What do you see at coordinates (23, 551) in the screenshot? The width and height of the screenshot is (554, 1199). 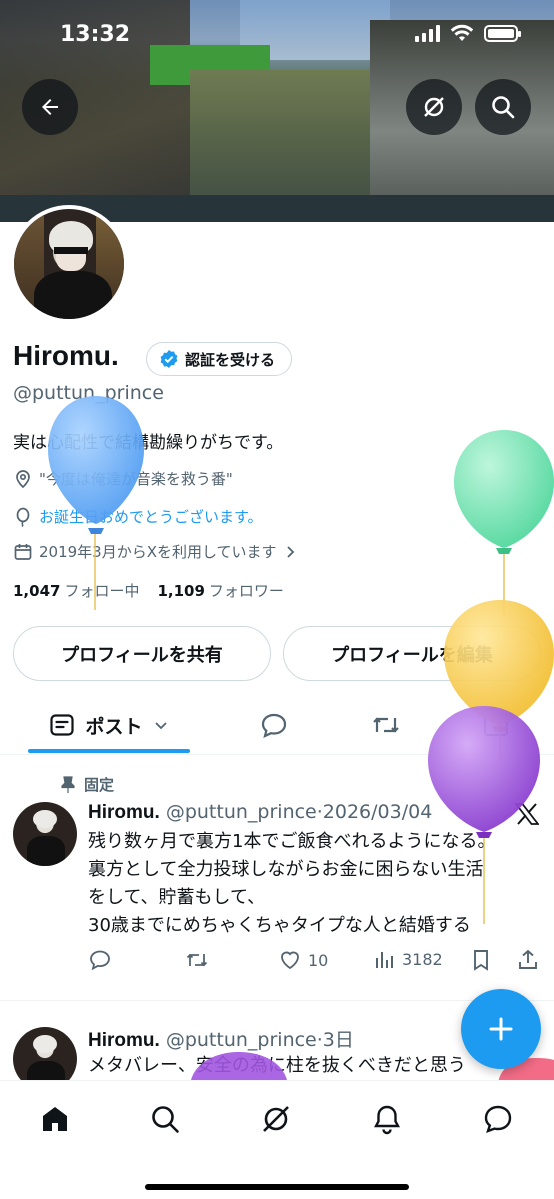 I see `calendar-icon` at bounding box center [23, 551].